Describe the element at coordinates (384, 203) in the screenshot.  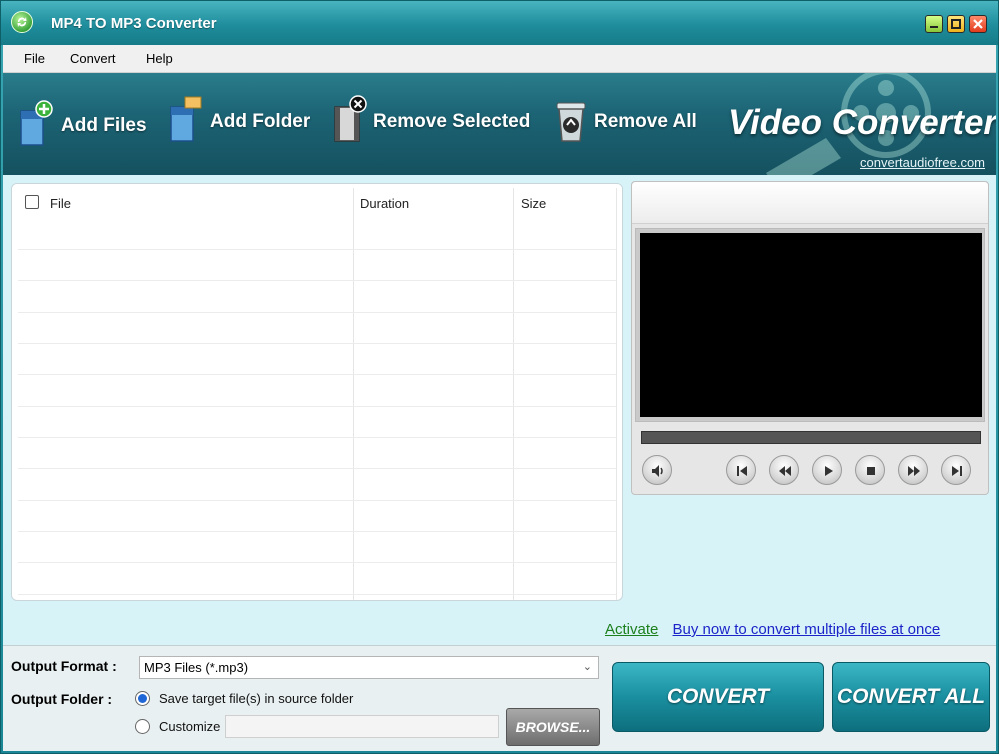
I see `column-header-duration: Duration` at that location.